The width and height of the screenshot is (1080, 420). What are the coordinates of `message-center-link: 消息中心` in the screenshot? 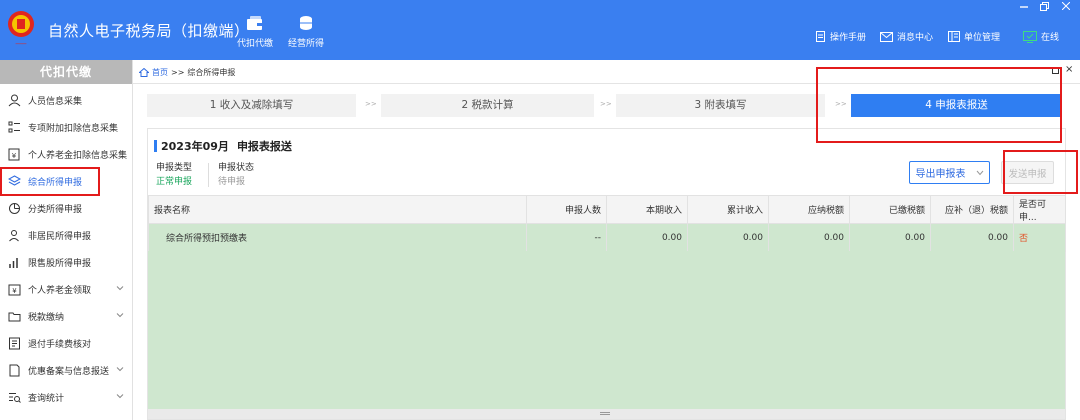 It's located at (906, 36).